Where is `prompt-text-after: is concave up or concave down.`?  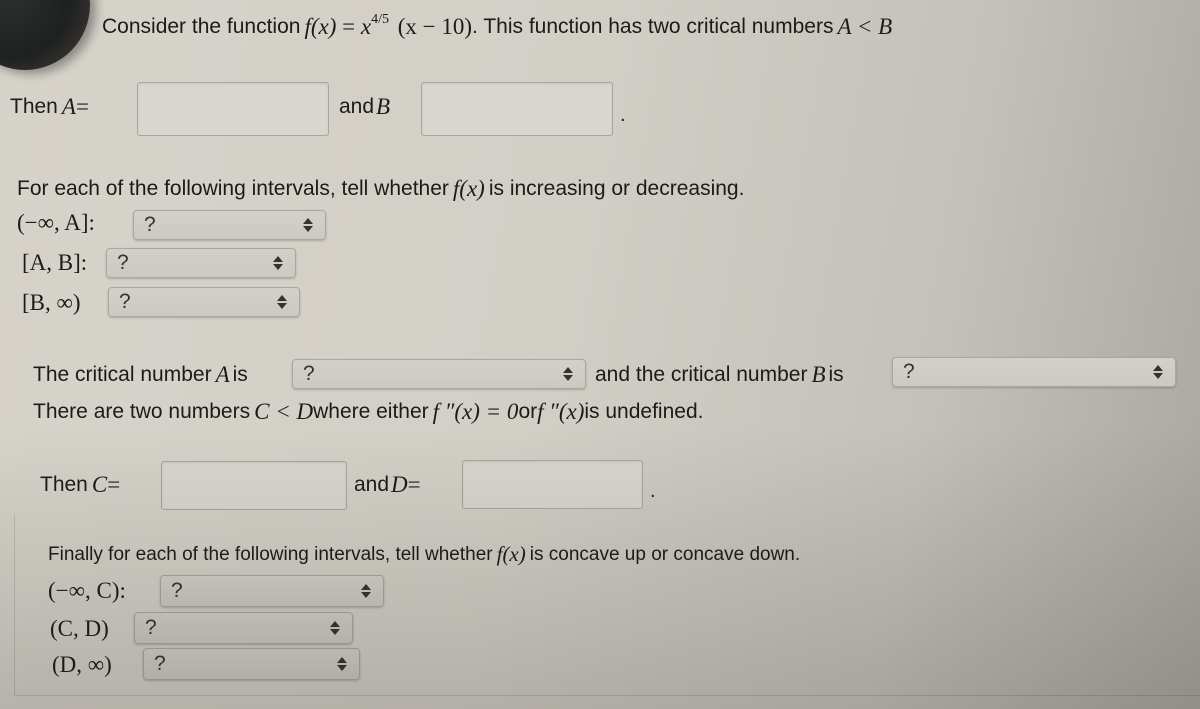
prompt-text-after: is concave up or concave down. is located at coordinates (665, 554).